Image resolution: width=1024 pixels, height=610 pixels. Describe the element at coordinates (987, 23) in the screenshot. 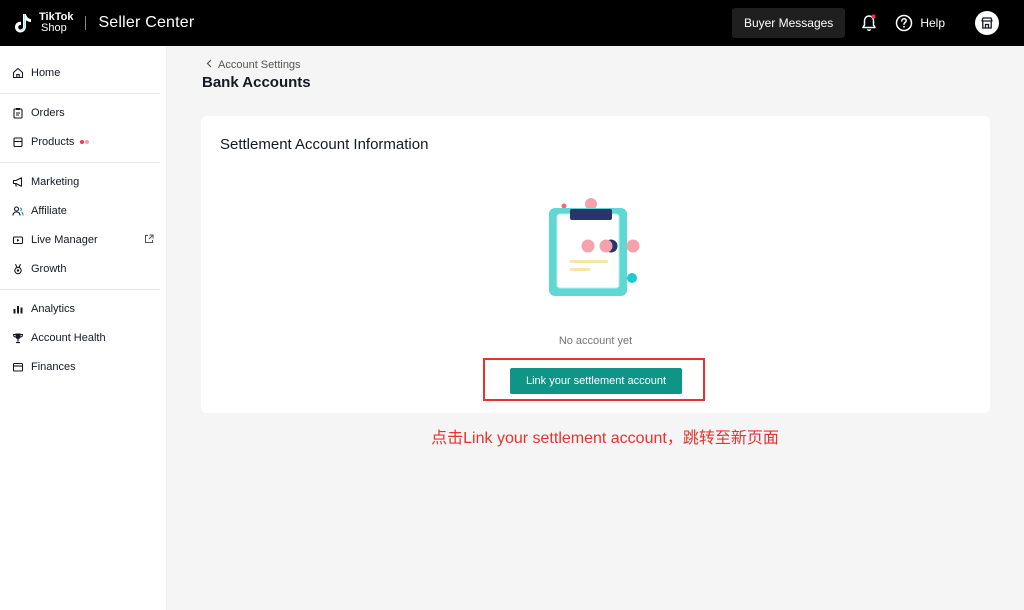

I see `store-avatar-icon` at that location.